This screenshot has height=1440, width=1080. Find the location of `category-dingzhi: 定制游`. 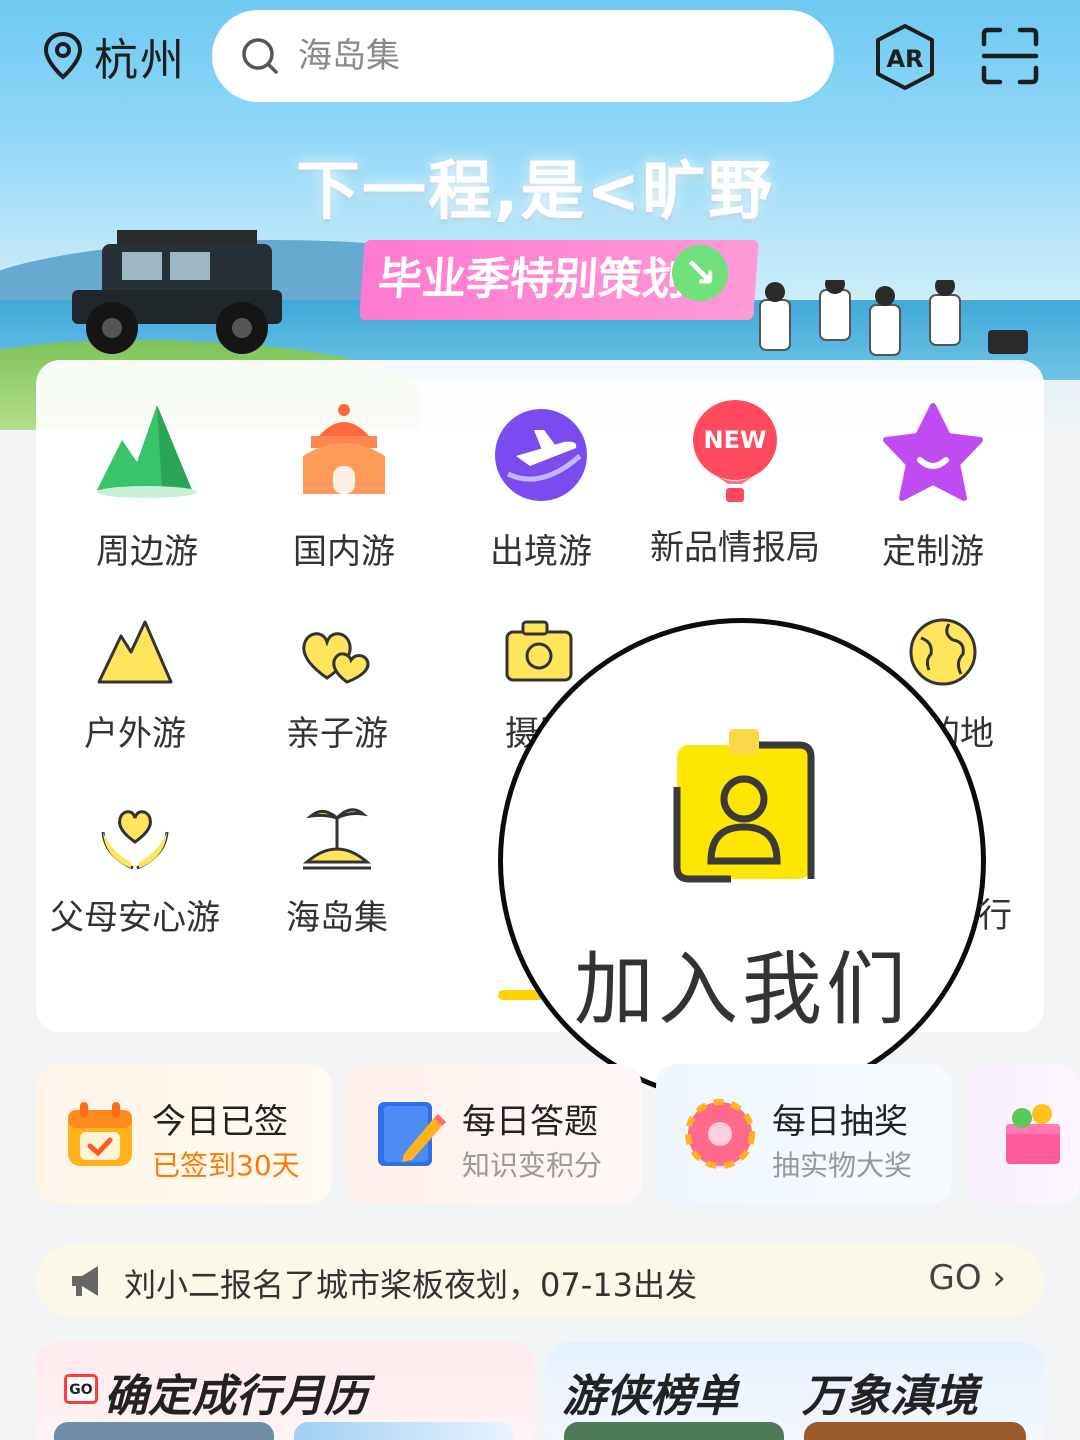

category-dingzhi: 定制游 is located at coordinates (933, 486).